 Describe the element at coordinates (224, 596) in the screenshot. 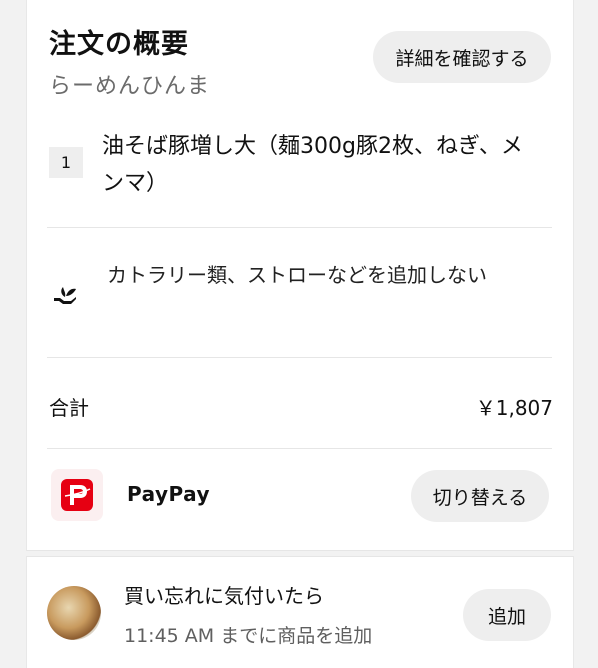

I see `add-items-title: 買い忘れに気付いたら` at that location.